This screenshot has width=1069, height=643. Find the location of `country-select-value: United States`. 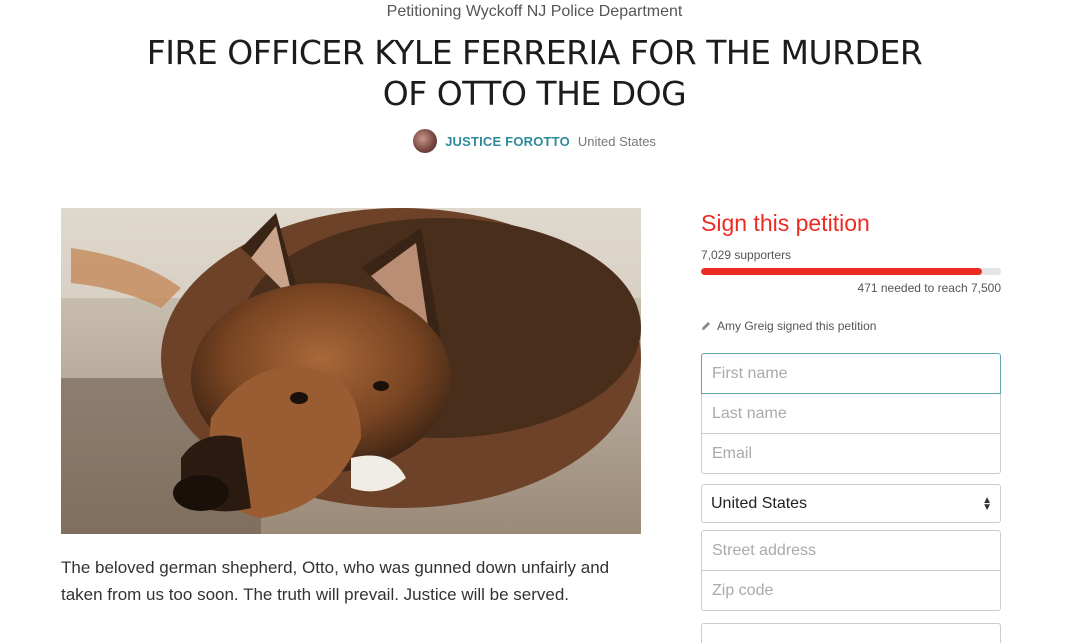

country-select-value: United States is located at coordinates (759, 503).